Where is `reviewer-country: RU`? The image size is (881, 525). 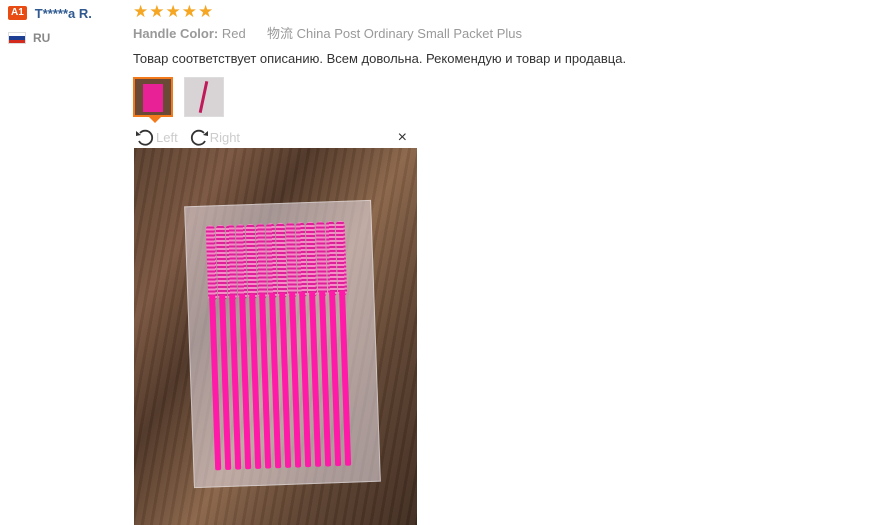
reviewer-country: RU is located at coordinates (42, 38).